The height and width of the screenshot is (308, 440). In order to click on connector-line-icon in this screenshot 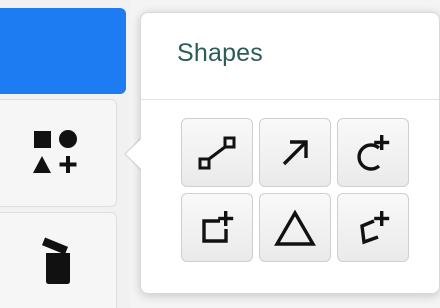, I will do `click(217, 153)`.